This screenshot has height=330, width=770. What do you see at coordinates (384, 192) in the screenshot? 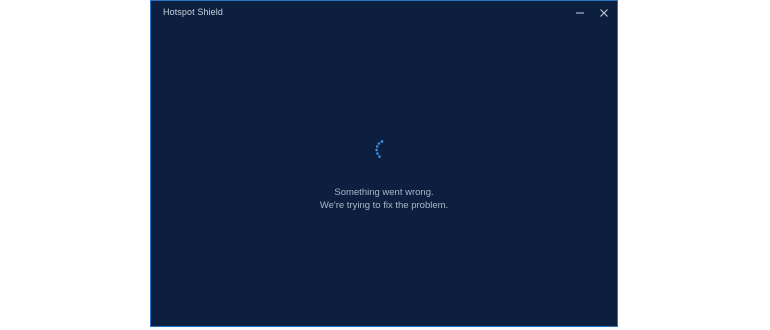
I see `error-line-1: Something went wrong.` at bounding box center [384, 192].